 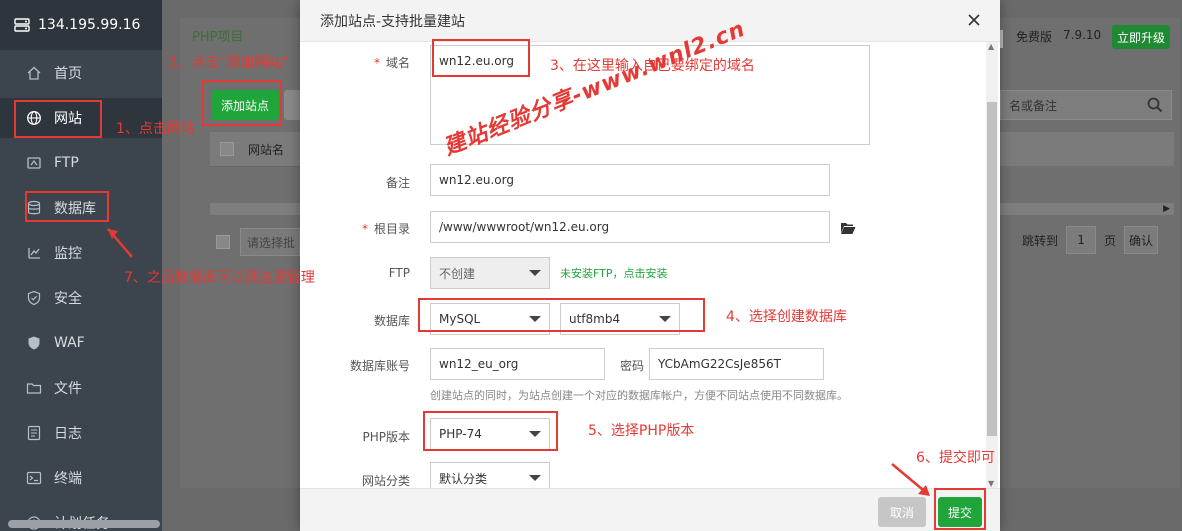 What do you see at coordinates (292, 105) in the screenshot?
I see `toolbar-button-partial` at bounding box center [292, 105].